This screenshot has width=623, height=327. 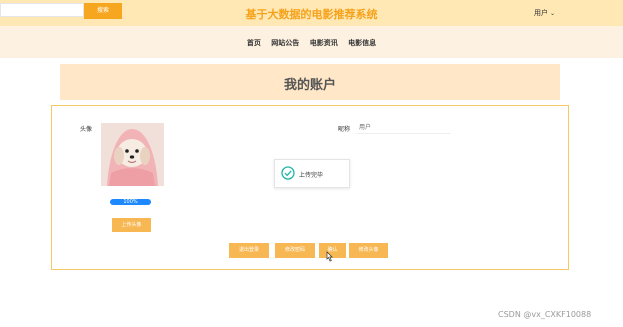 What do you see at coordinates (295, 250) in the screenshot?
I see `change-password-button: 修改密码` at bounding box center [295, 250].